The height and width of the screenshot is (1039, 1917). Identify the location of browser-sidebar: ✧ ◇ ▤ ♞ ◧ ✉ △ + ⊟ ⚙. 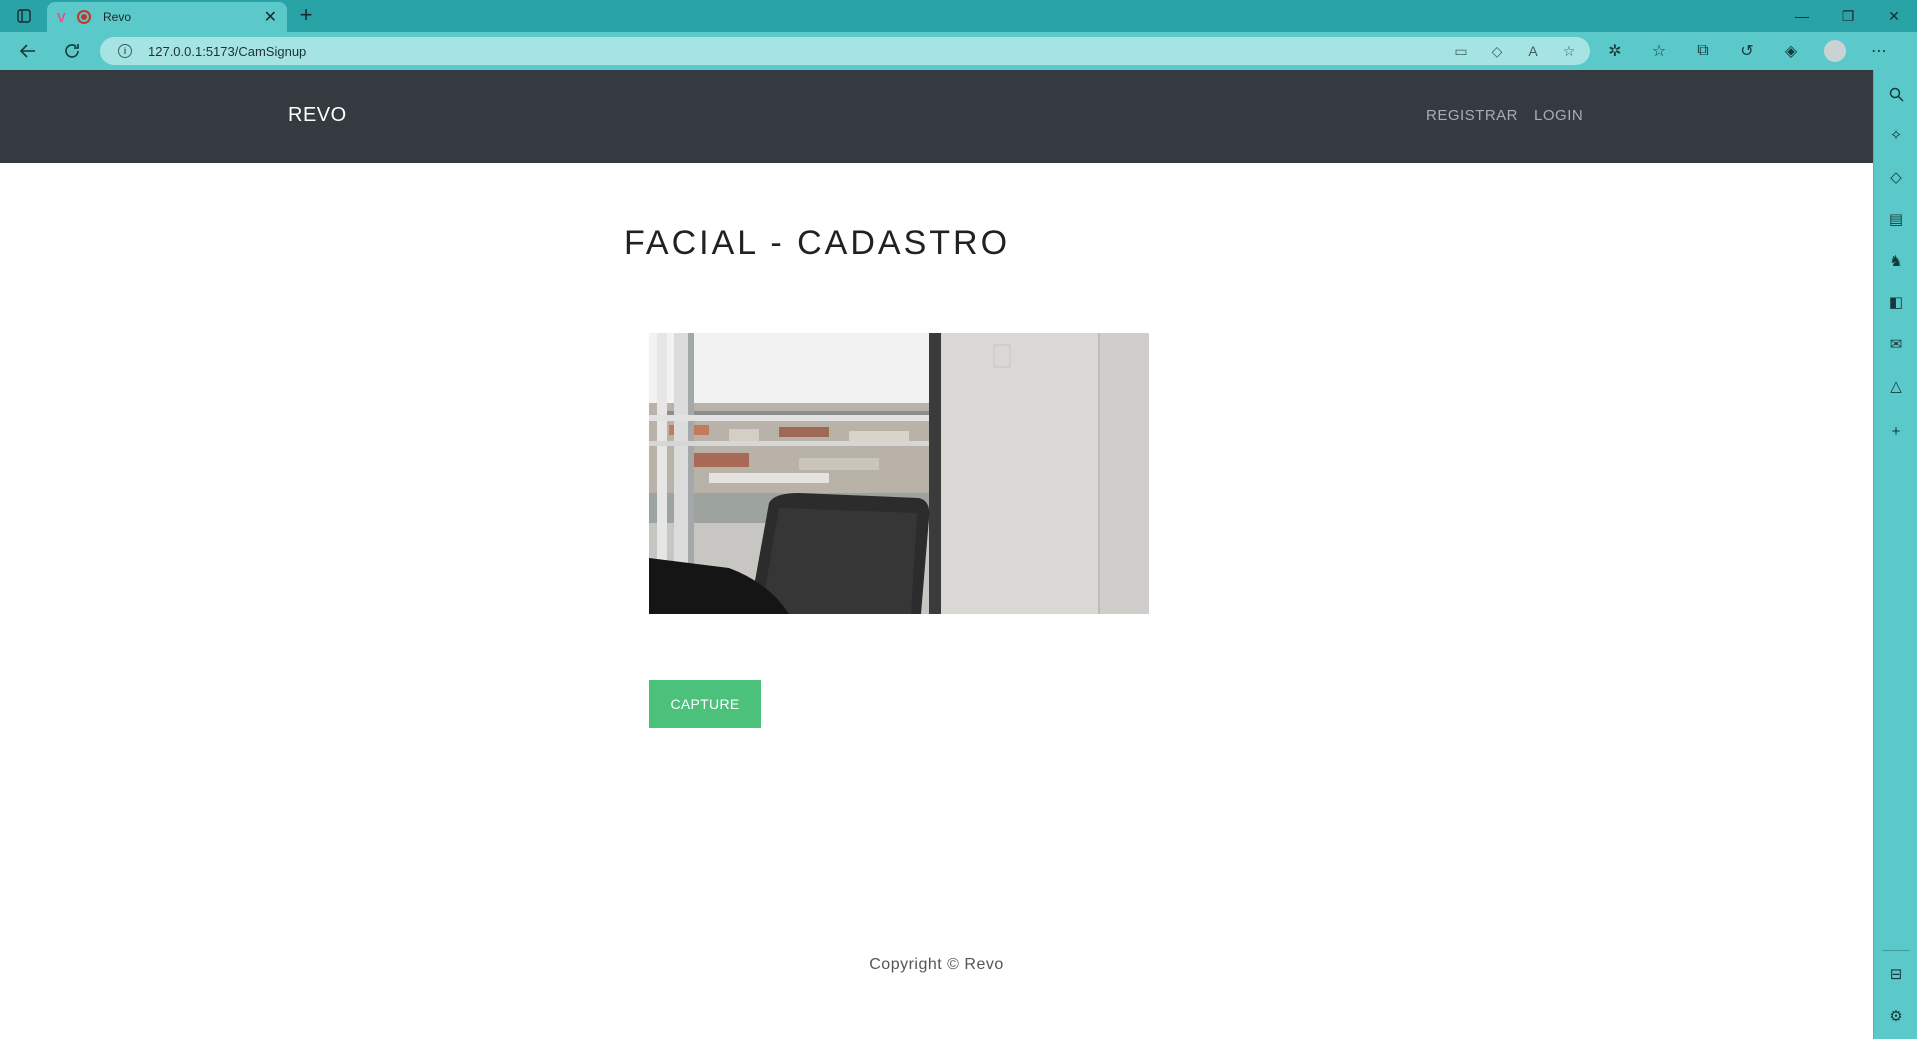
(1895, 554).